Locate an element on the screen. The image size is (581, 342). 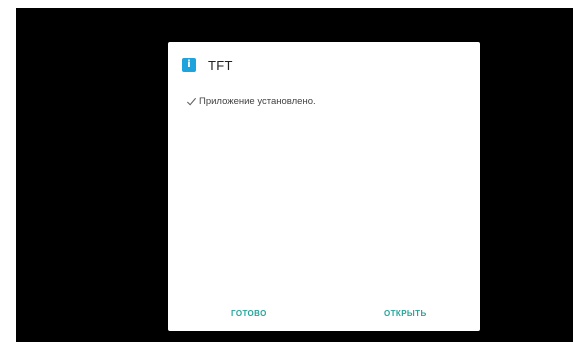
install-status: Приложение установлено. is located at coordinates (251, 101).